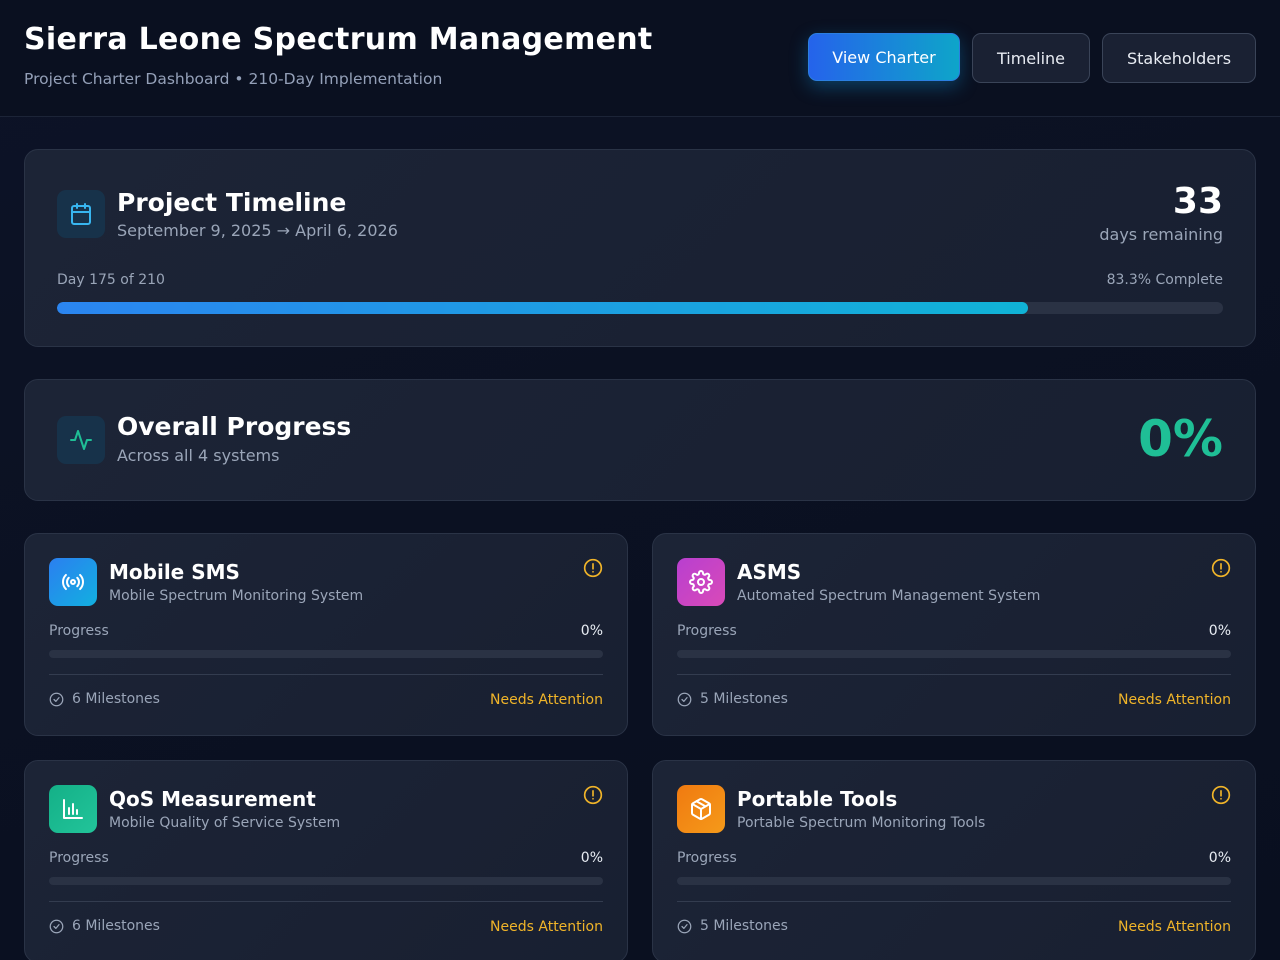 This screenshot has width=1280, height=960. What do you see at coordinates (234, 426) in the screenshot?
I see `overall-progress-title: Overall Progress` at bounding box center [234, 426].